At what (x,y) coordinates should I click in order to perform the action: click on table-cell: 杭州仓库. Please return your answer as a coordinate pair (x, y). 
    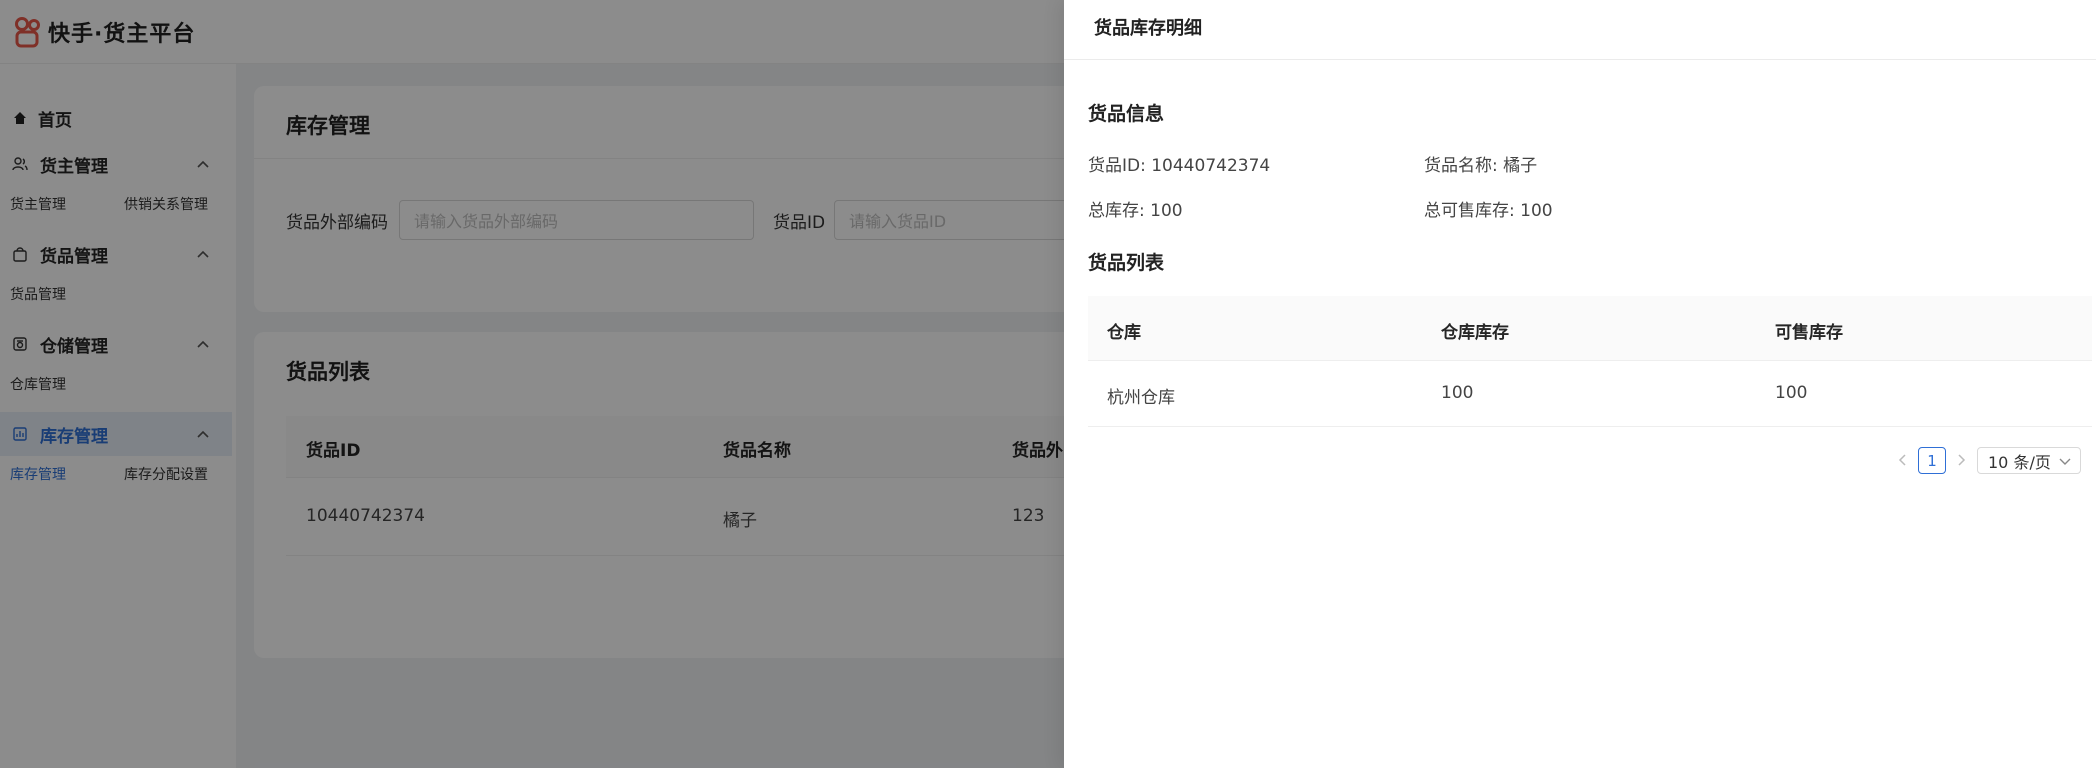
    Looking at the image, I should click on (1141, 398).